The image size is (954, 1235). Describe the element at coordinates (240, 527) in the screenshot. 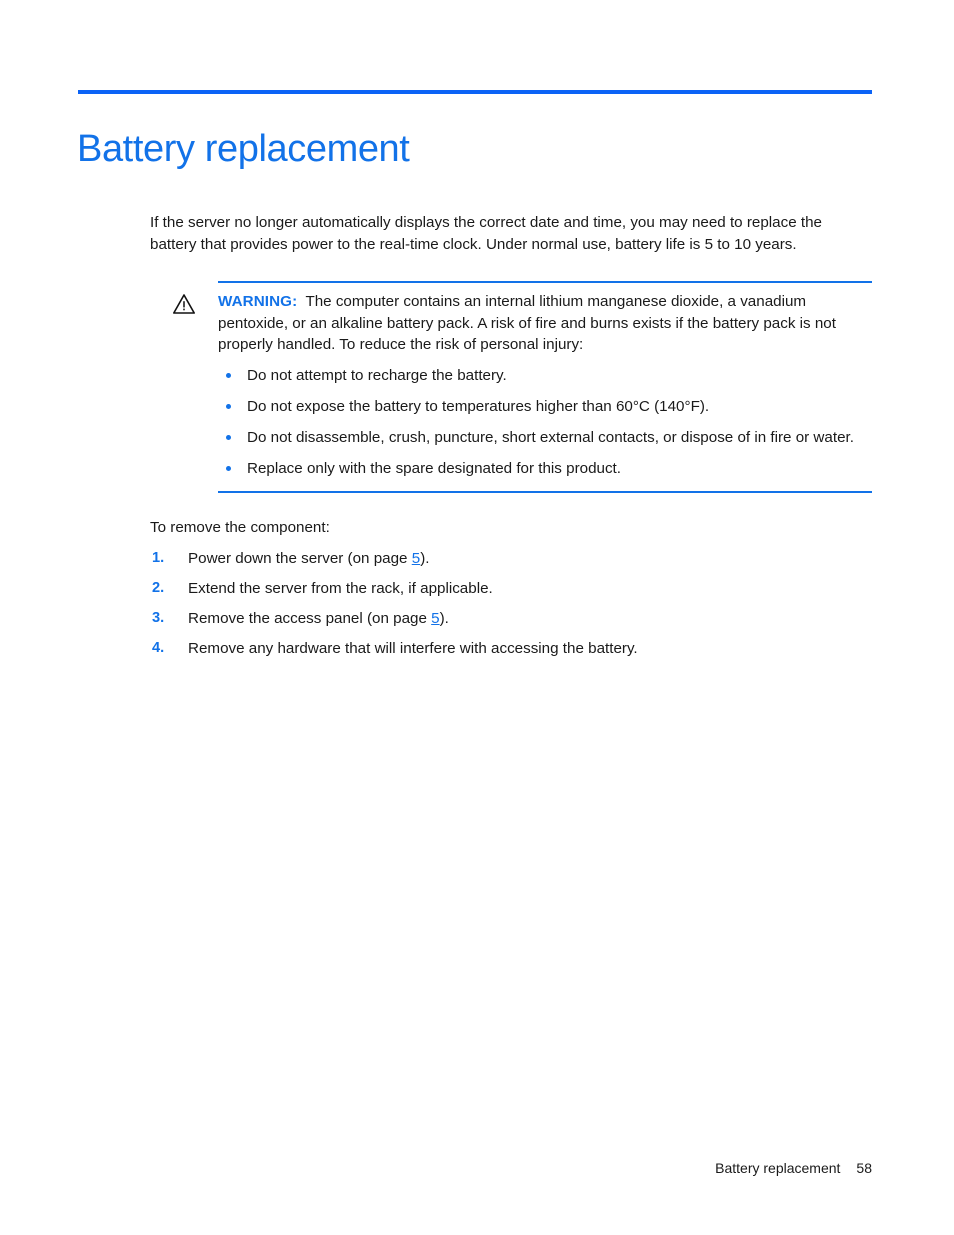

I see `procedure-lead-in: To remove the component:` at that location.